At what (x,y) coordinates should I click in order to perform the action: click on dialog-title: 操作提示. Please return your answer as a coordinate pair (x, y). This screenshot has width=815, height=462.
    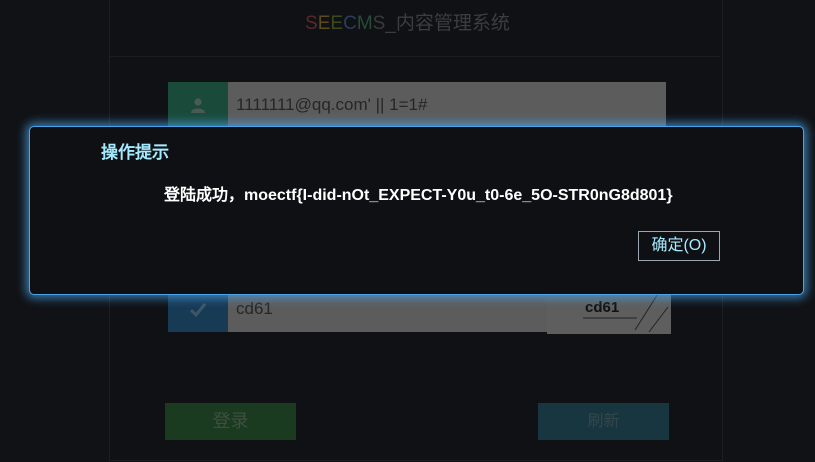
    Looking at the image, I should click on (135, 152).